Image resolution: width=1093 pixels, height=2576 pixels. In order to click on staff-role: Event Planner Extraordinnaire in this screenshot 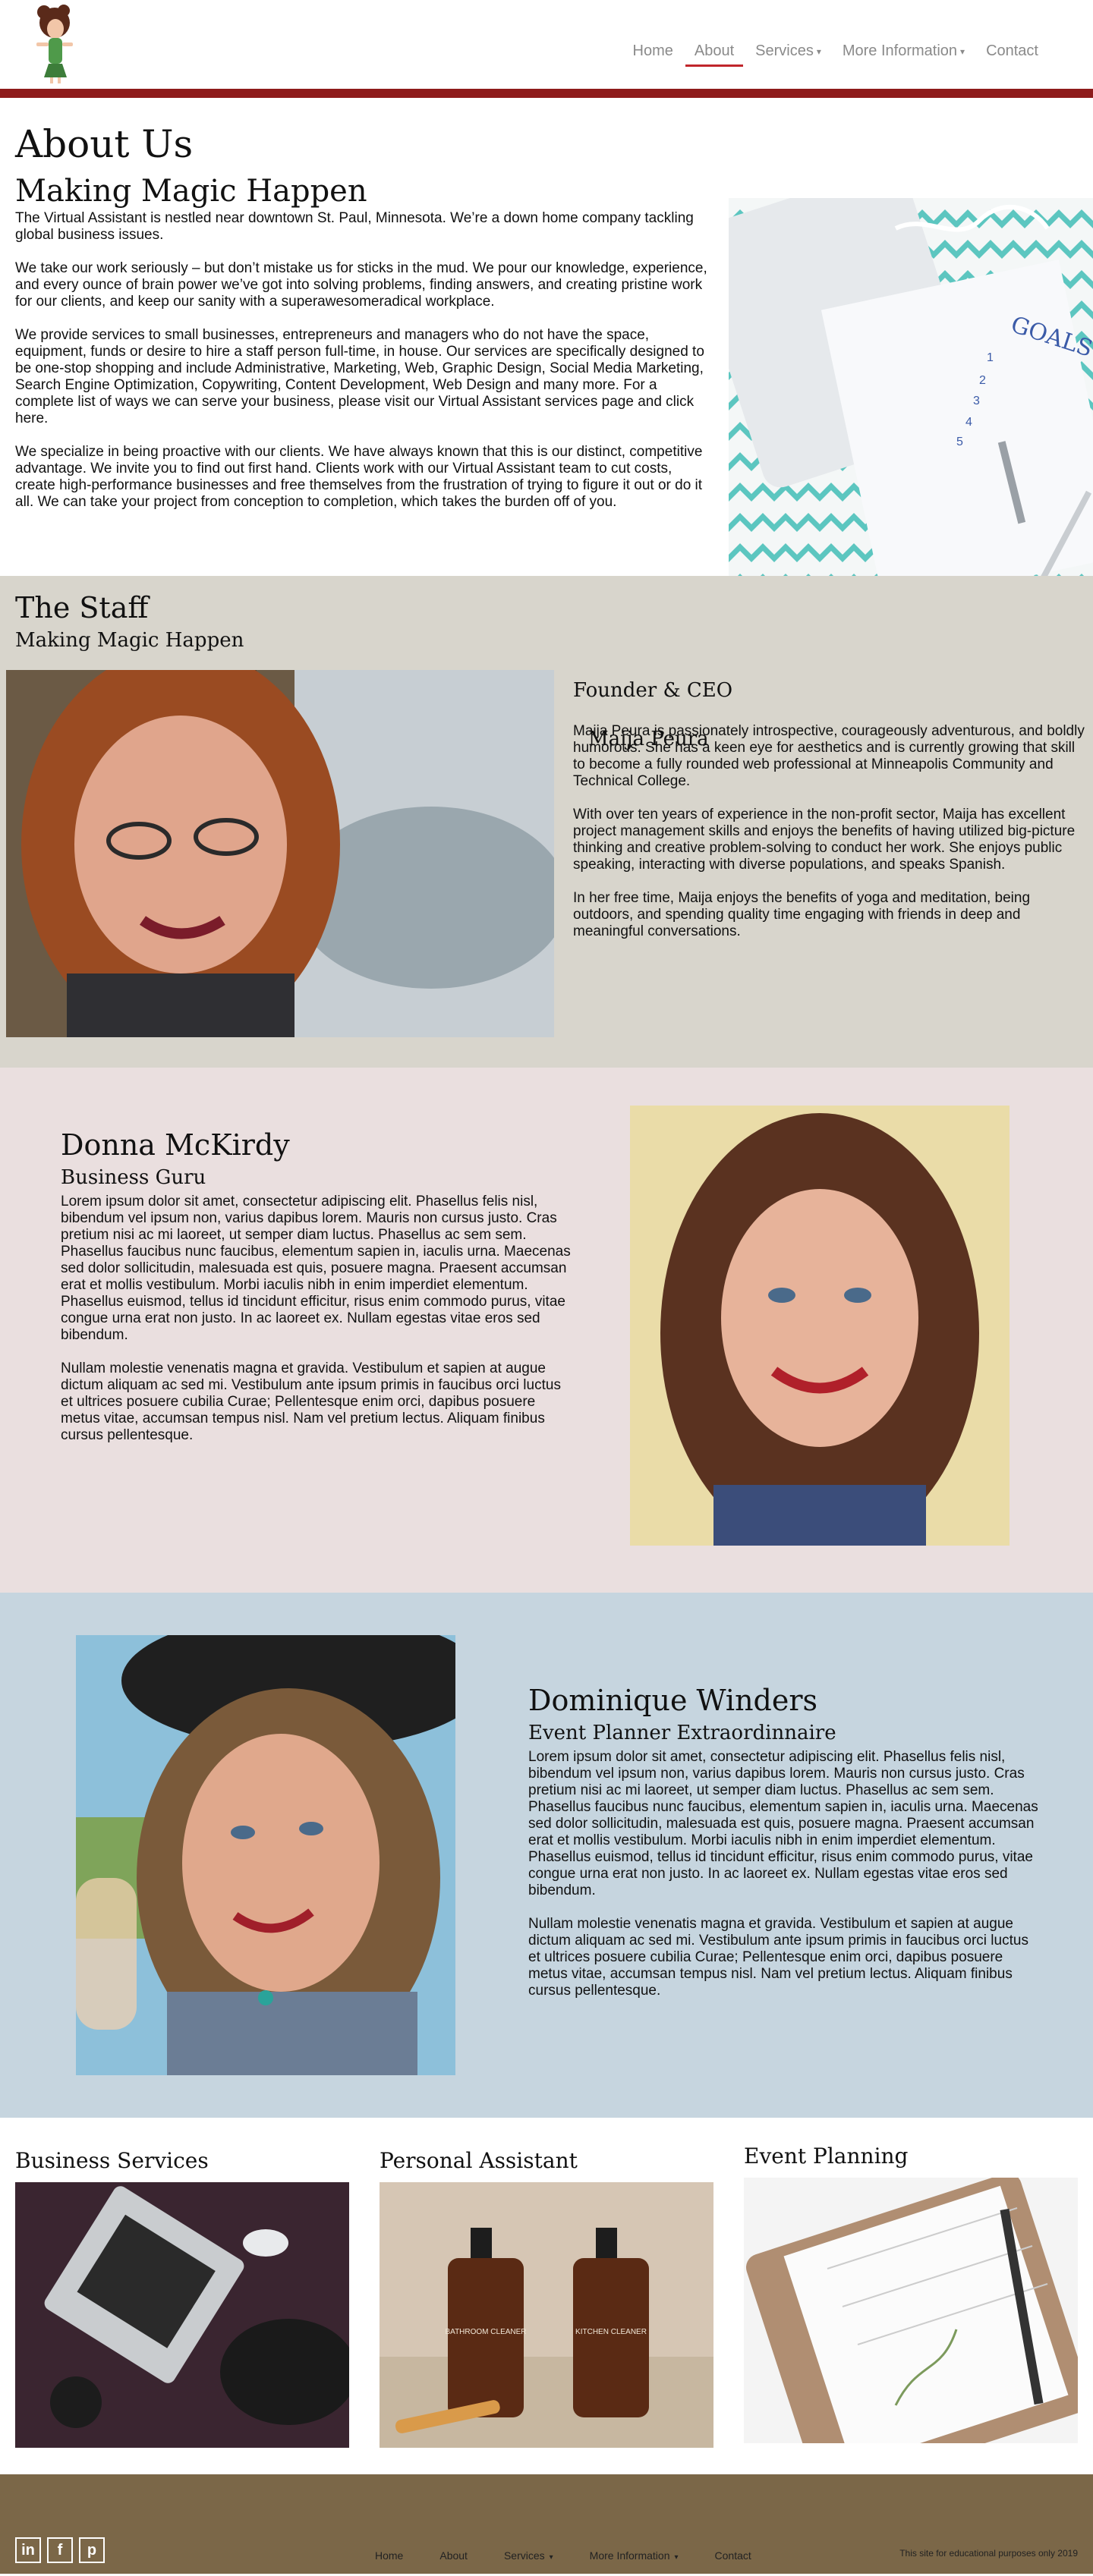, I will do `click(682, 1733)`.